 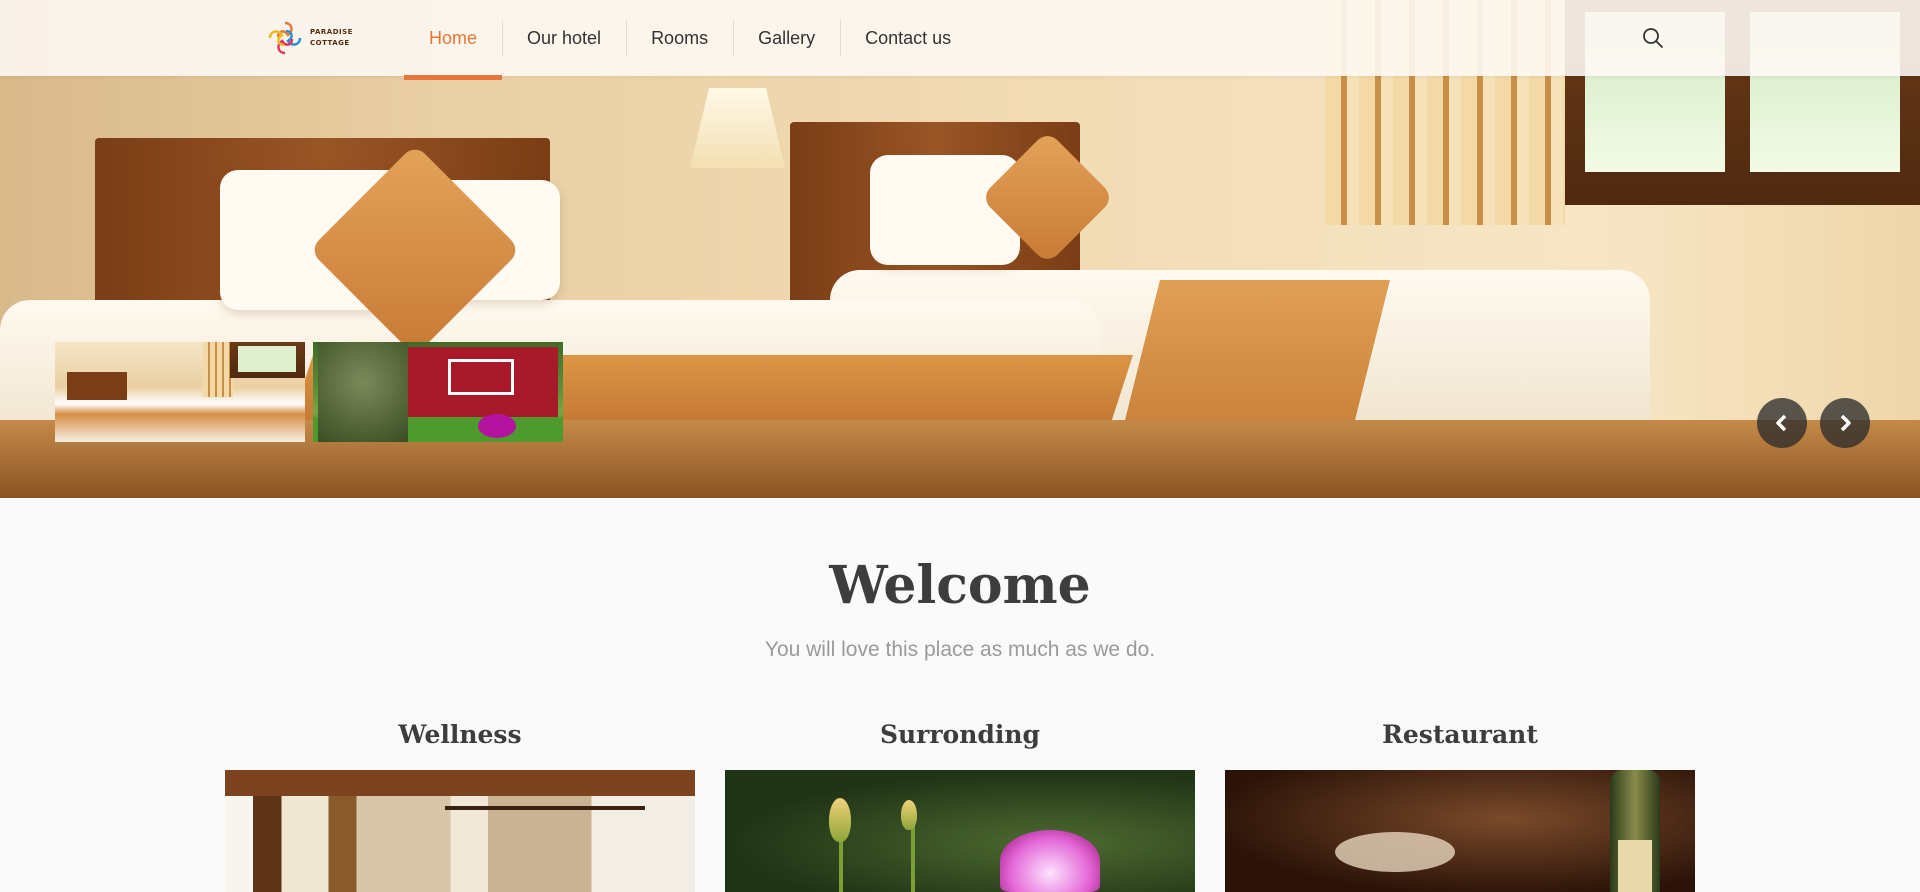 What do you see at coordinates (564, 38) in the screenshot?
I see `nav-item-our-hotel: Our hotel` at bounding box center [564, 38].